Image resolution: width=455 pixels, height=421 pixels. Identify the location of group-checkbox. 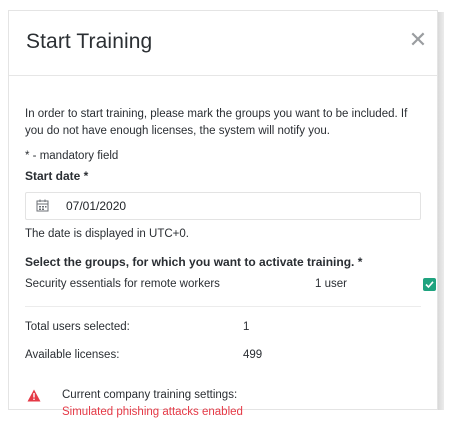
(429, 284).